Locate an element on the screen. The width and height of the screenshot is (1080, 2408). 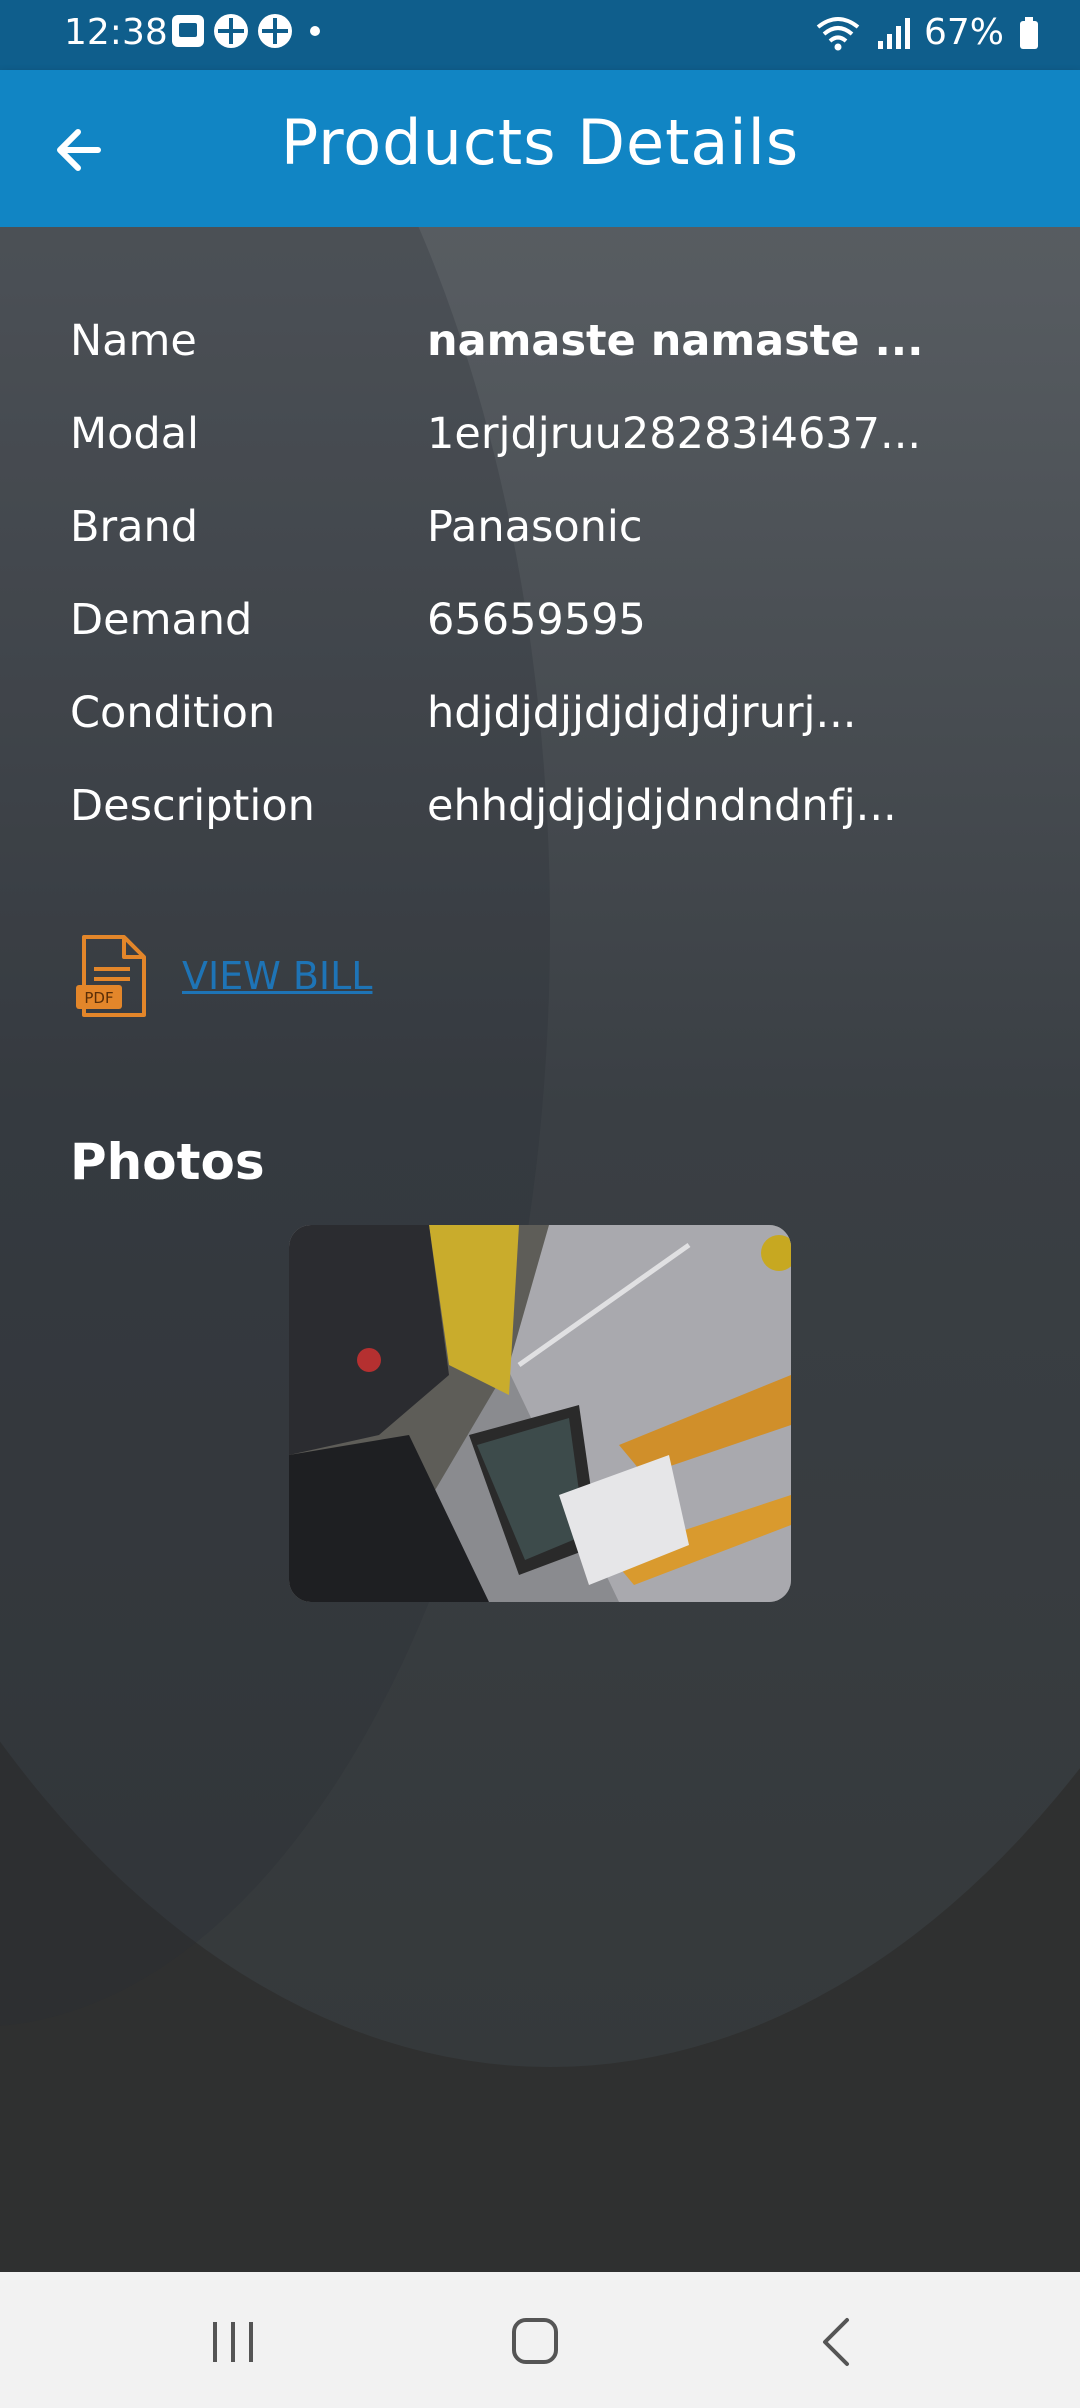
view-bill-label: VIEW BILL is located at coordinates (277, 976).